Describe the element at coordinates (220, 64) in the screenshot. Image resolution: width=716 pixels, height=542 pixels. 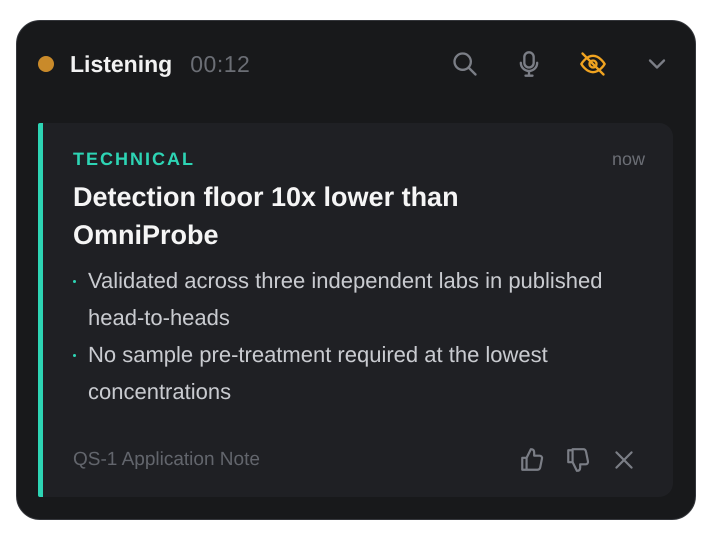
I see `elapsed-time: 00:12` at that location.